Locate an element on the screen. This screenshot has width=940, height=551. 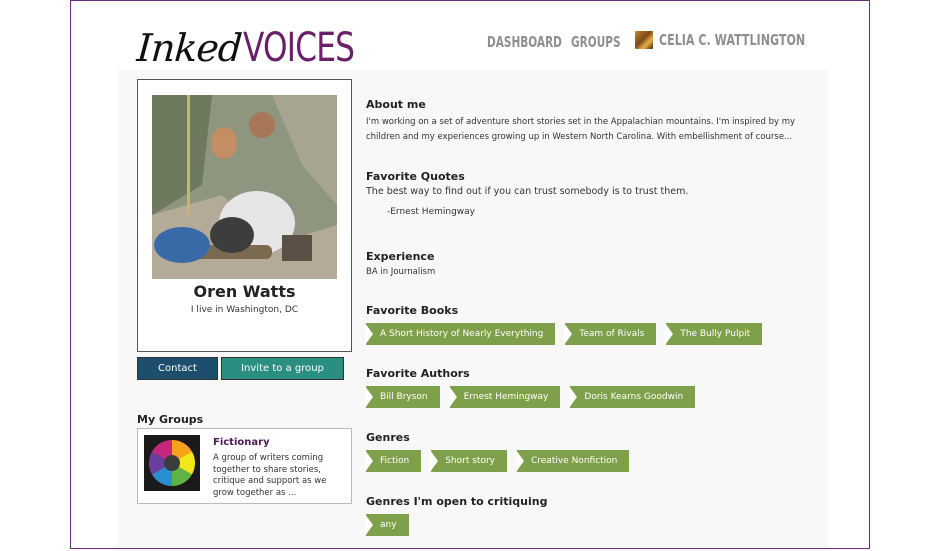
site-logo: Inked VOICES is located at coordinates (260, 44).